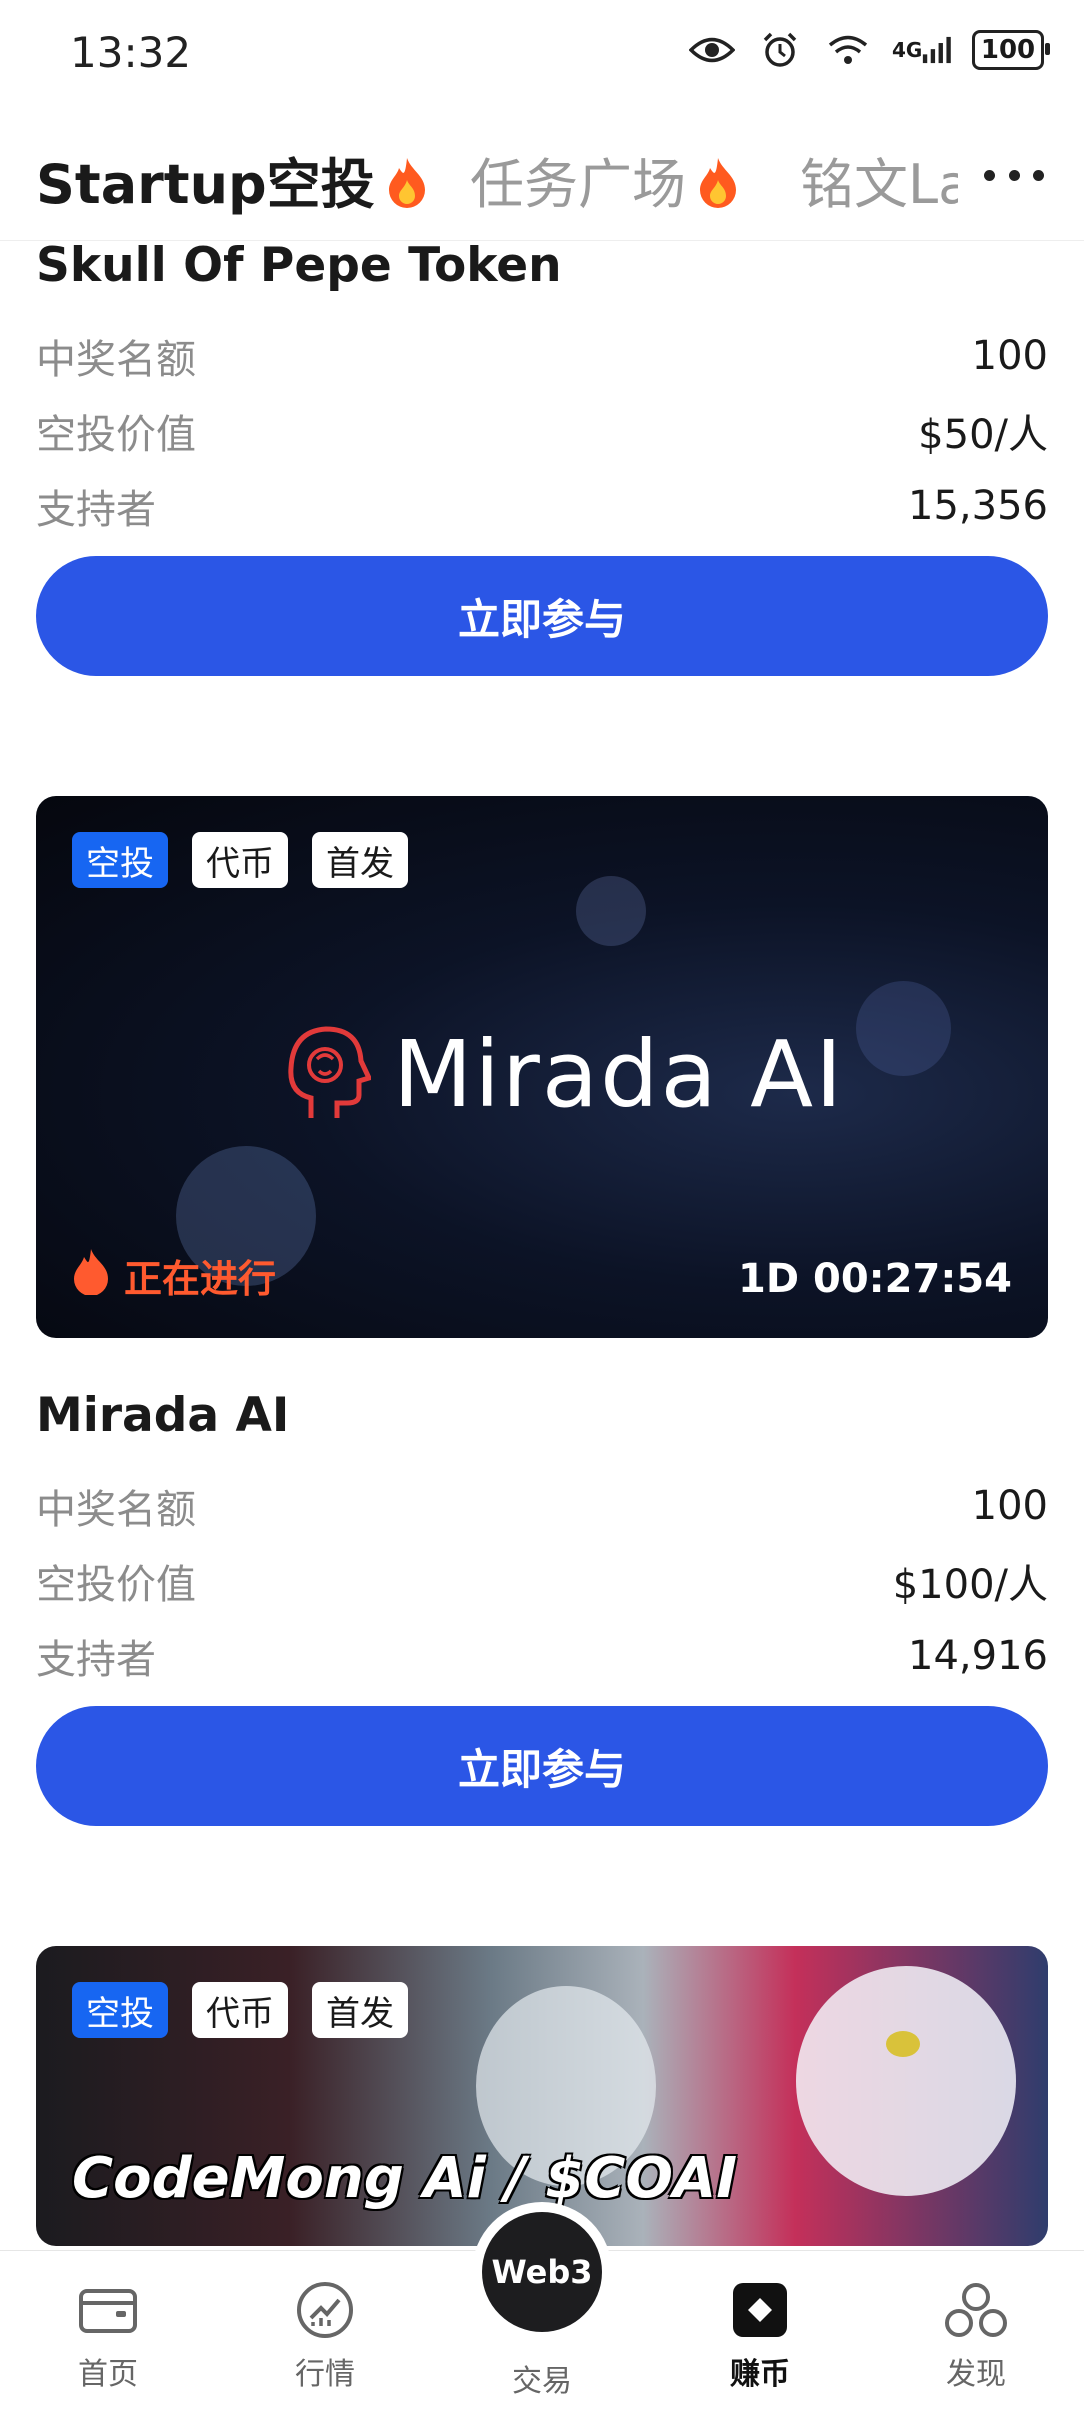 The height and width of the screenshot is (2413, 1084). I want to click on signal-icon: 4G, so click(922, 50).